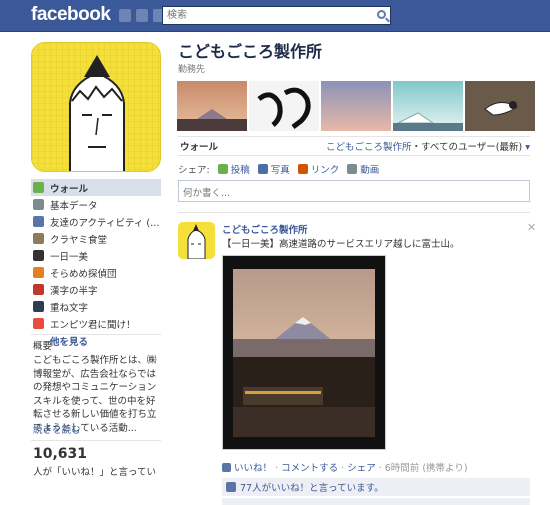  I want to click on activity-icon, so click(38, 221).